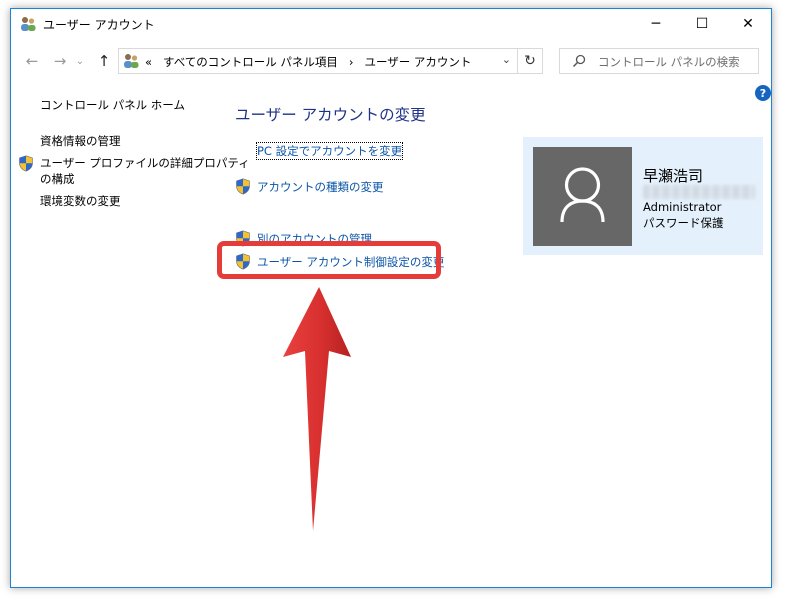 The image size is (786, 598). What do you see at coordinates (763, 93) in the screenshot?
I see `help-icon: ?` at bounding box center [763, 93].